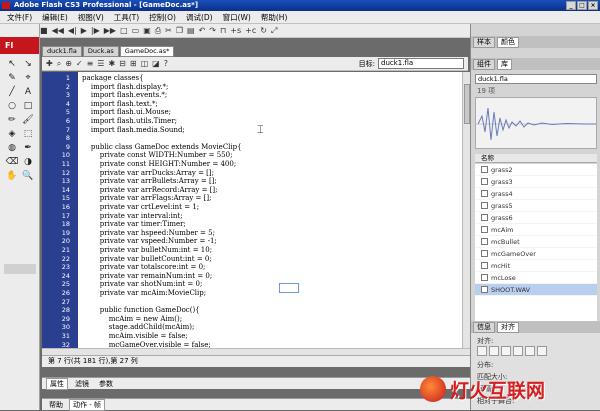 The width and height of the screenshot is (600, 411). I want to click on eraser-tool-icon: ⌫, so click(12, 162).